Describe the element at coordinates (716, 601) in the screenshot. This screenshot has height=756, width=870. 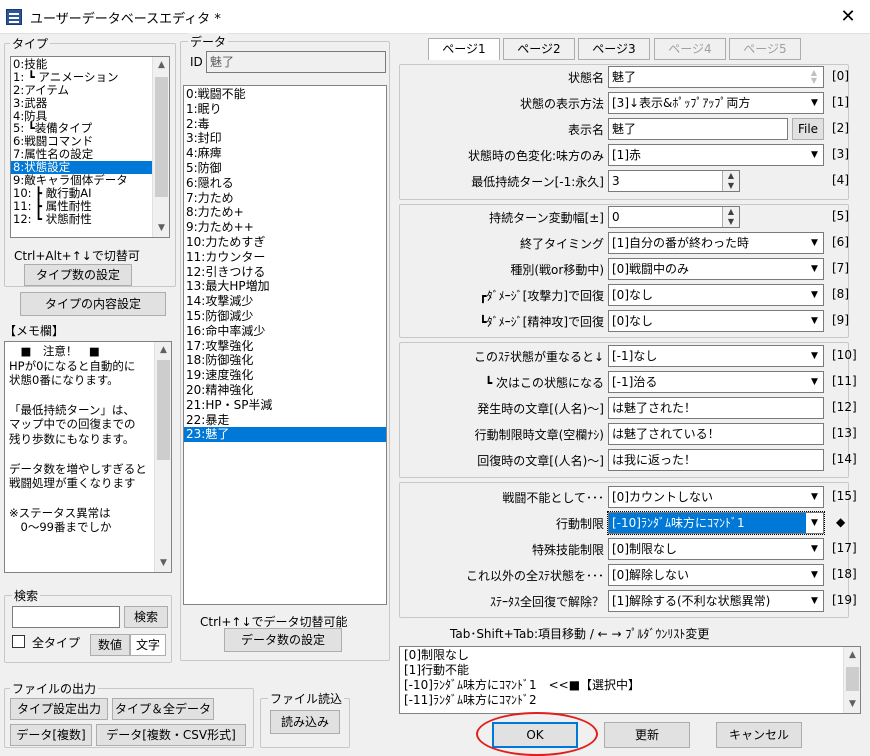
I see `dropdown-field: [1]解除する(不利な状態異常) ▼` at that location.